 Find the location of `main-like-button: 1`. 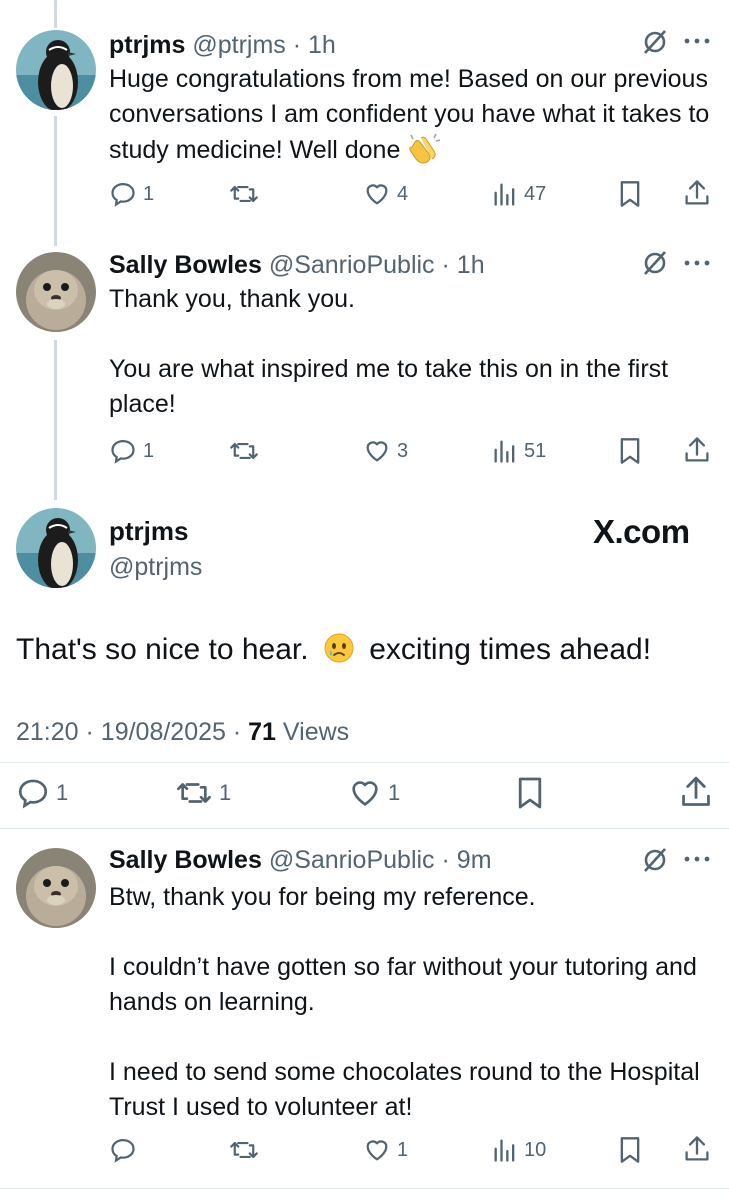

main-like-button: 1 is located at coordinates (374, 793).